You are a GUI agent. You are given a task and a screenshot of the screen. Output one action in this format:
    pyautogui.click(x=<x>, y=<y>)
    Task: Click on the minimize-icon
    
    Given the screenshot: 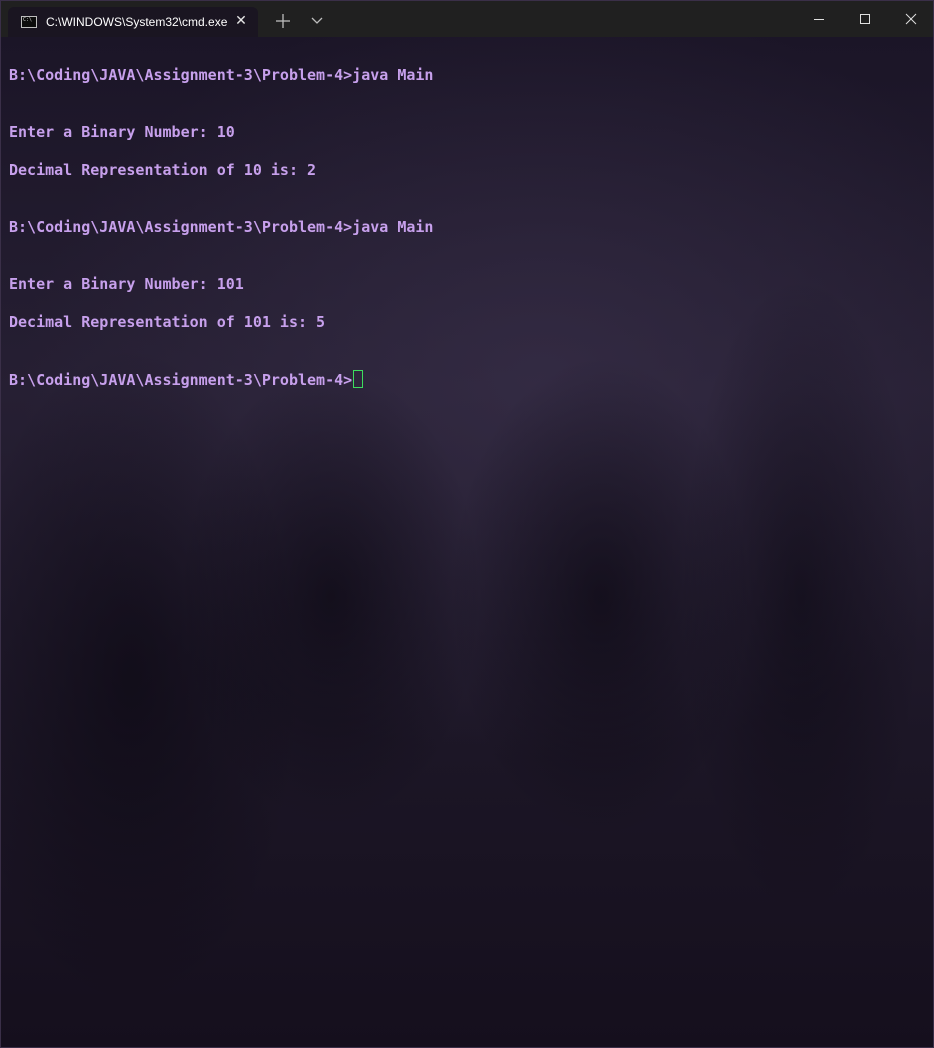 What is the action you would take?
    pyautogui.click(x=819, y=19)
    